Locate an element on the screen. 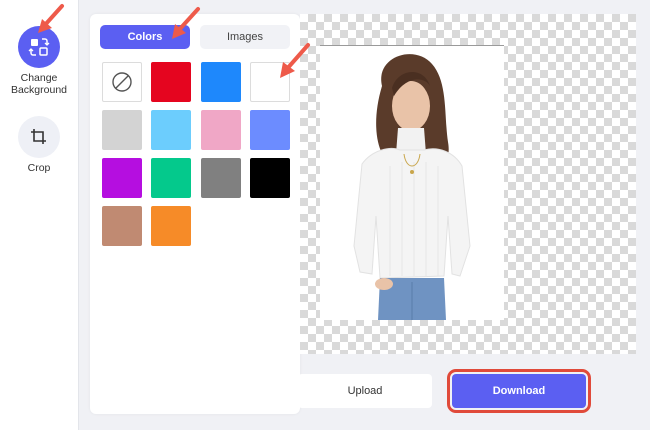 The image size is (650, 430). crop-icon is located at coordinates (39, 137).